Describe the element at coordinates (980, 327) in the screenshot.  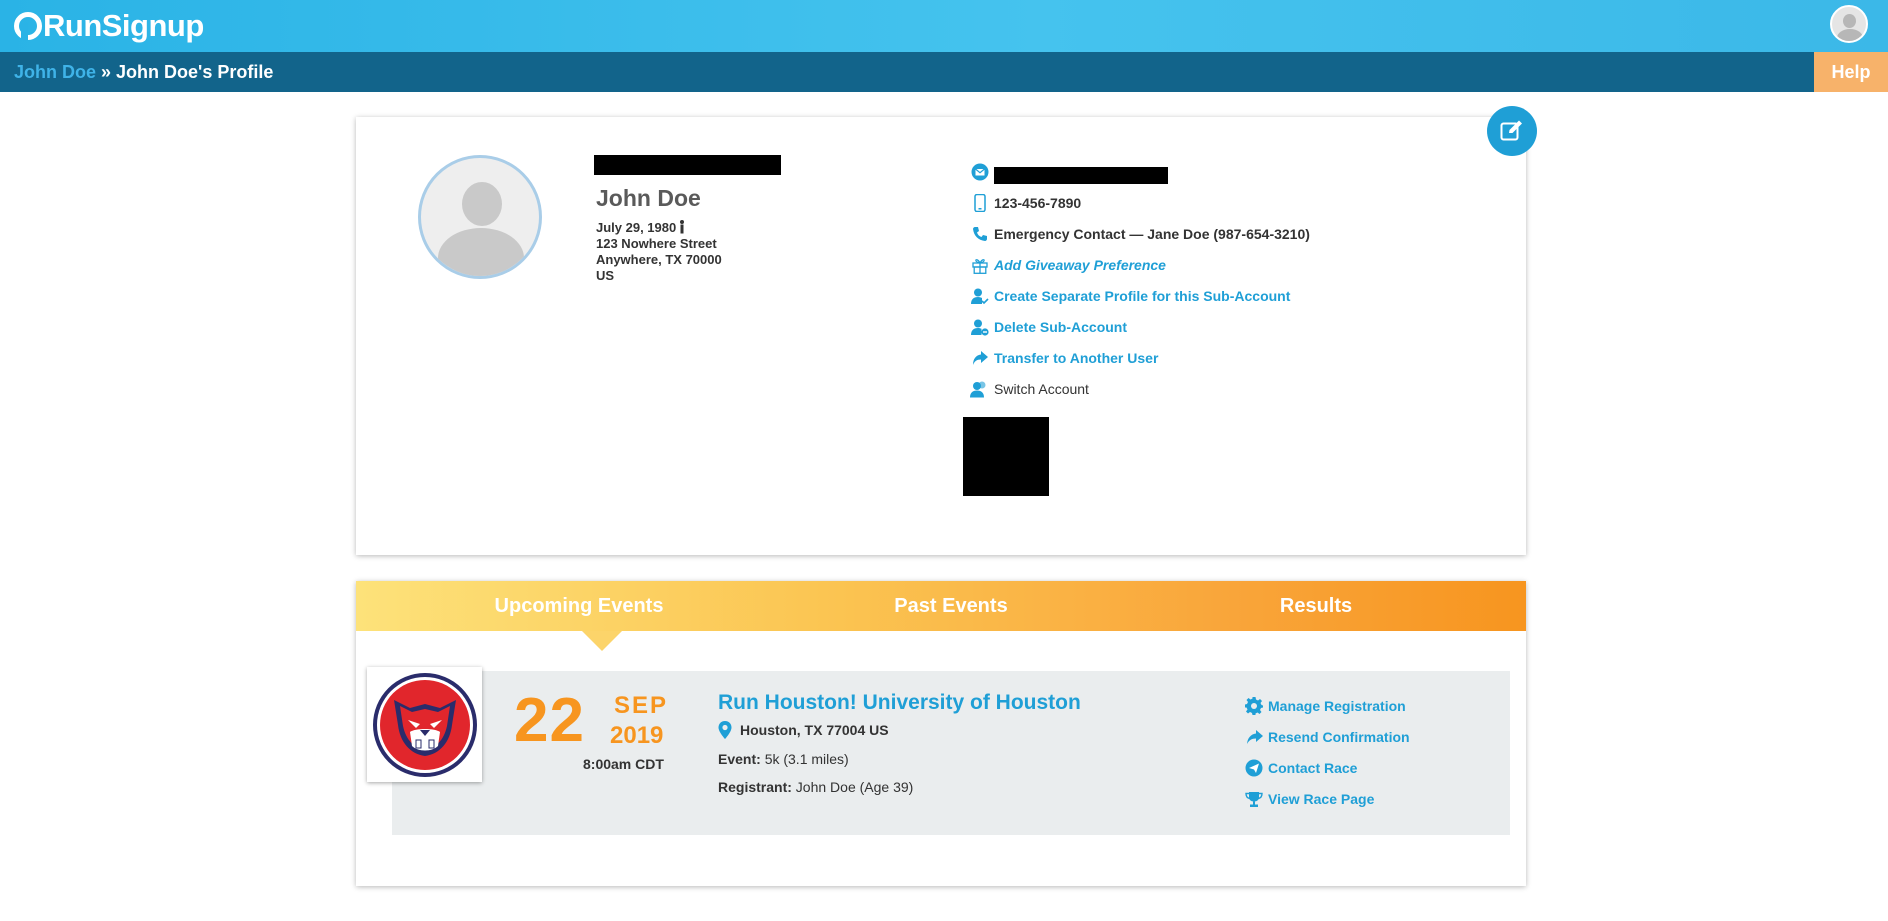
I see `user-minus-icon` at that location.